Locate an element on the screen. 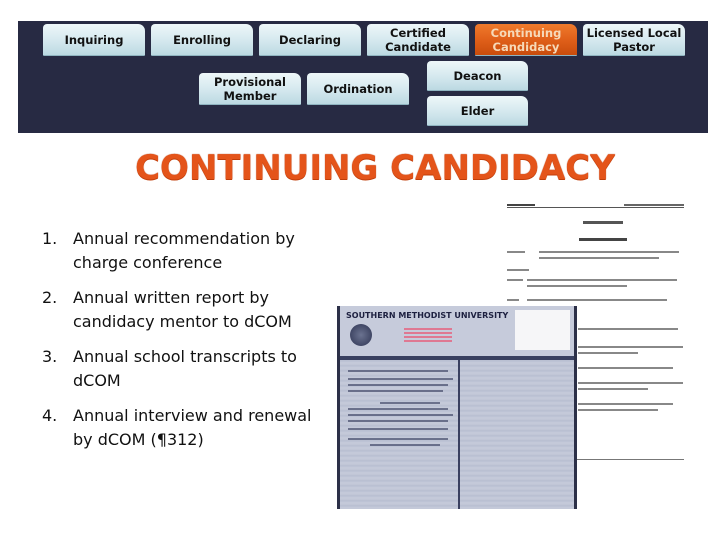 The height and width of the screenshot is (540, 720). step-certified-candidate: Certified Candidate is located at coordinates (418, 40).